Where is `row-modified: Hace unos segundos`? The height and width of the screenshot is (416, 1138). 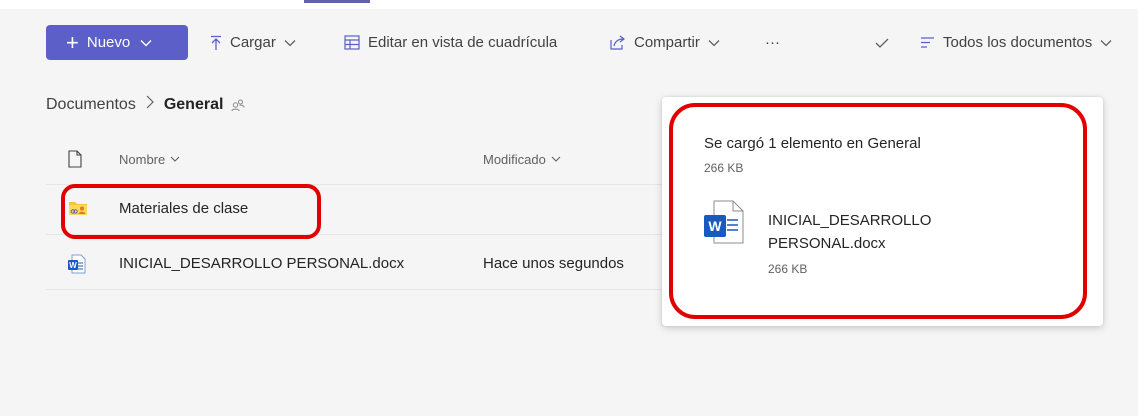
row-modified: Hace unos segundos is located at coordinates (553, 263).